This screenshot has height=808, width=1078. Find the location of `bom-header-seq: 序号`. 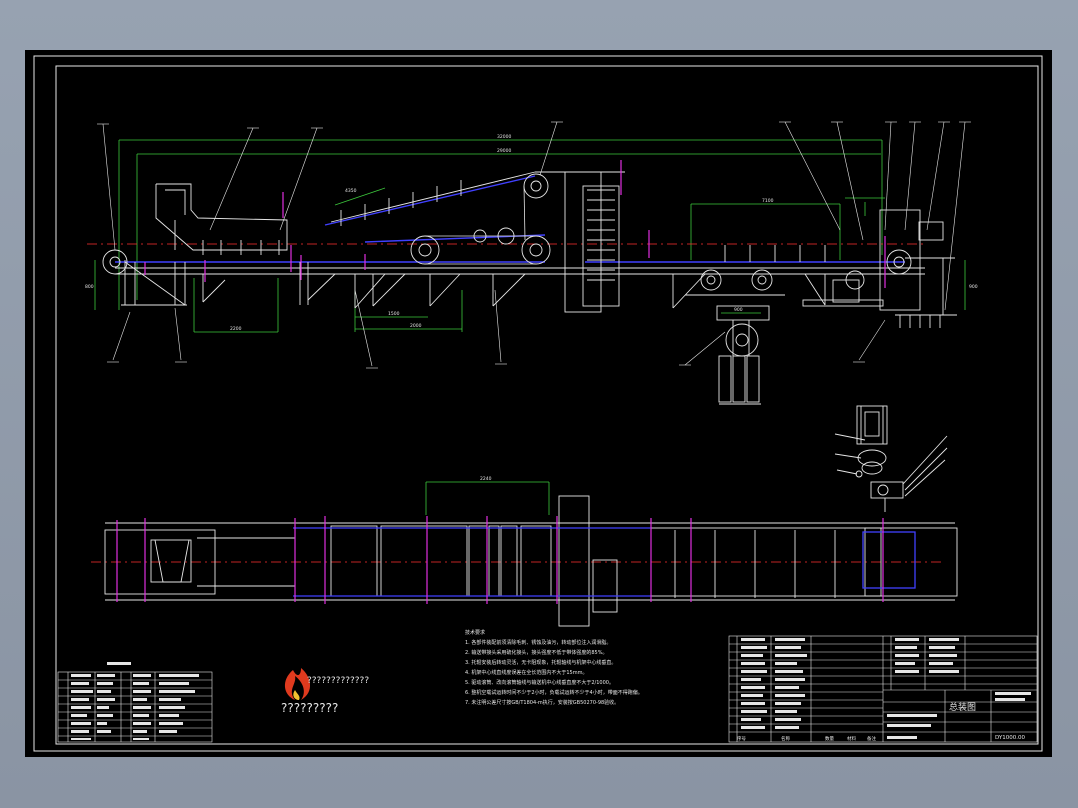

bom-header-seq: 序号 is located at coordinates (741, 738).